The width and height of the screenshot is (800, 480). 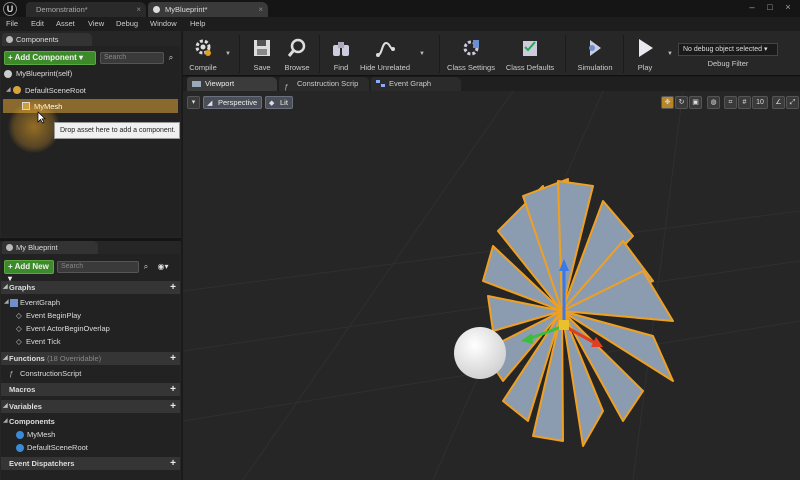 I want to click on grid-snap-value: 10, so click(x=760, y=102).